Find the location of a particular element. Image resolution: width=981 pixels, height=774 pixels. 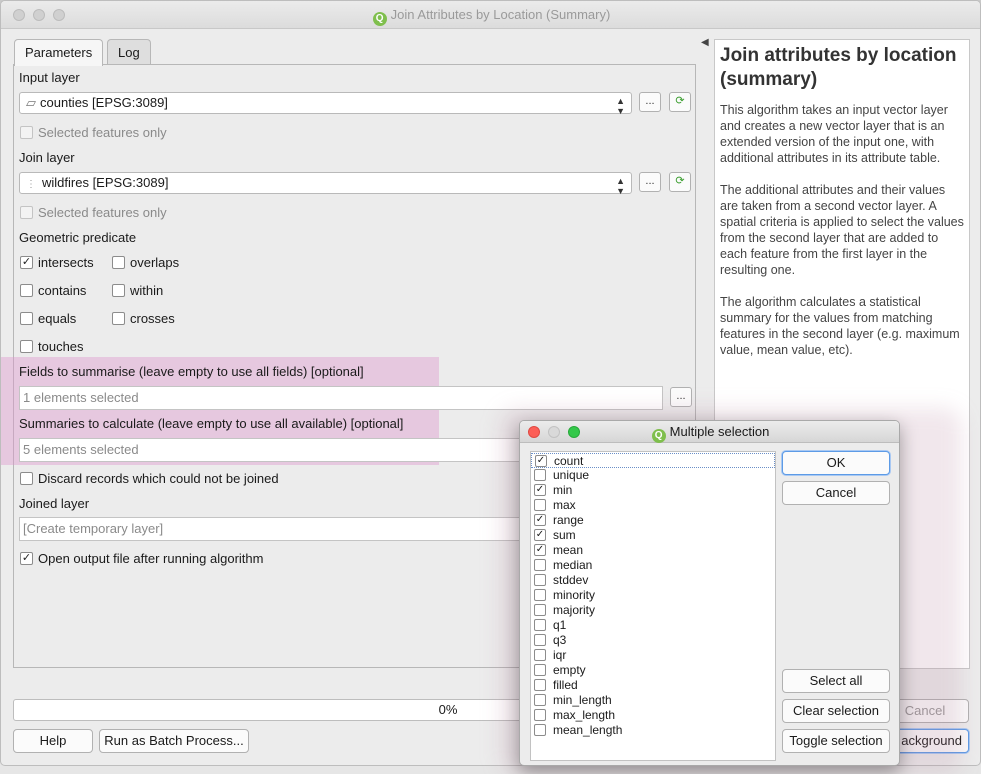

qgis-icon: Q is located at coordinates (658, 436).